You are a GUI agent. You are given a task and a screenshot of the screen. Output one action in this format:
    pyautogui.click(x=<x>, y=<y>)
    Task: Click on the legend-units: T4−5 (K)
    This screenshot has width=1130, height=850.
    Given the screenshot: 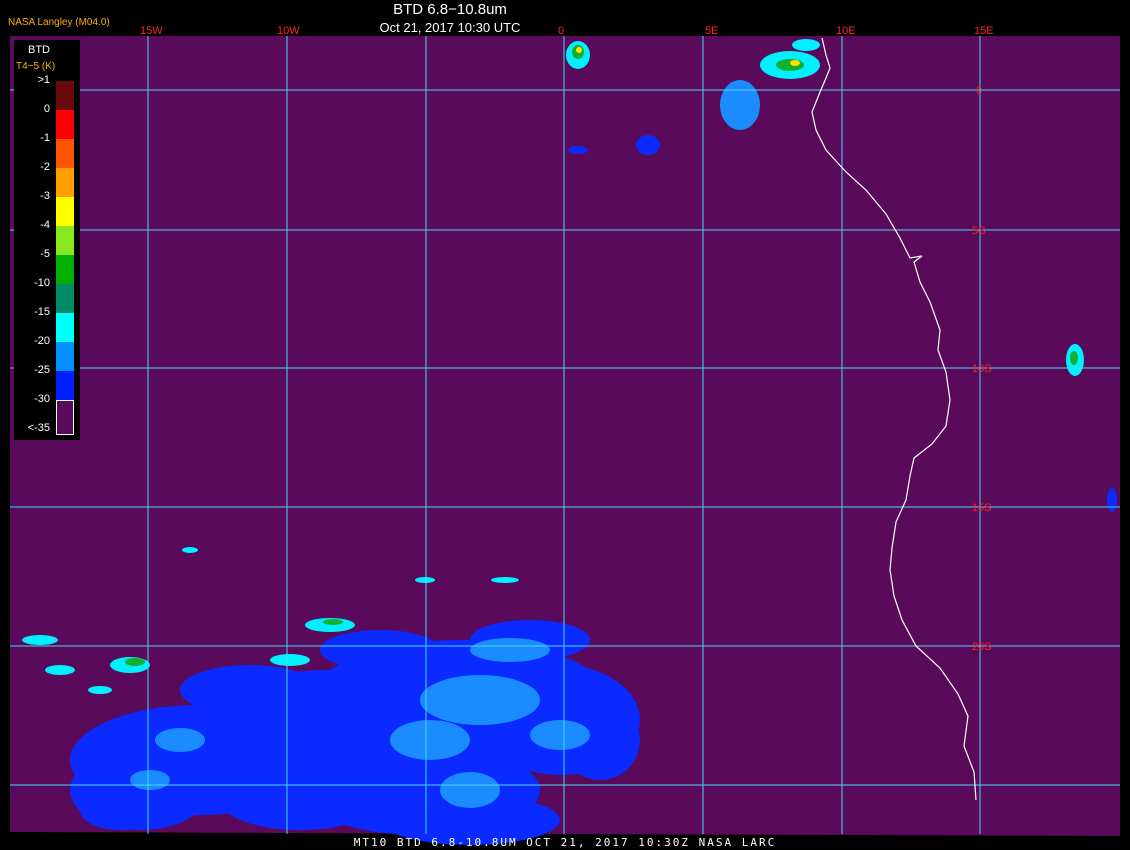 What is the action you would take?
    pyautogui.click(x=36, y=66)
    